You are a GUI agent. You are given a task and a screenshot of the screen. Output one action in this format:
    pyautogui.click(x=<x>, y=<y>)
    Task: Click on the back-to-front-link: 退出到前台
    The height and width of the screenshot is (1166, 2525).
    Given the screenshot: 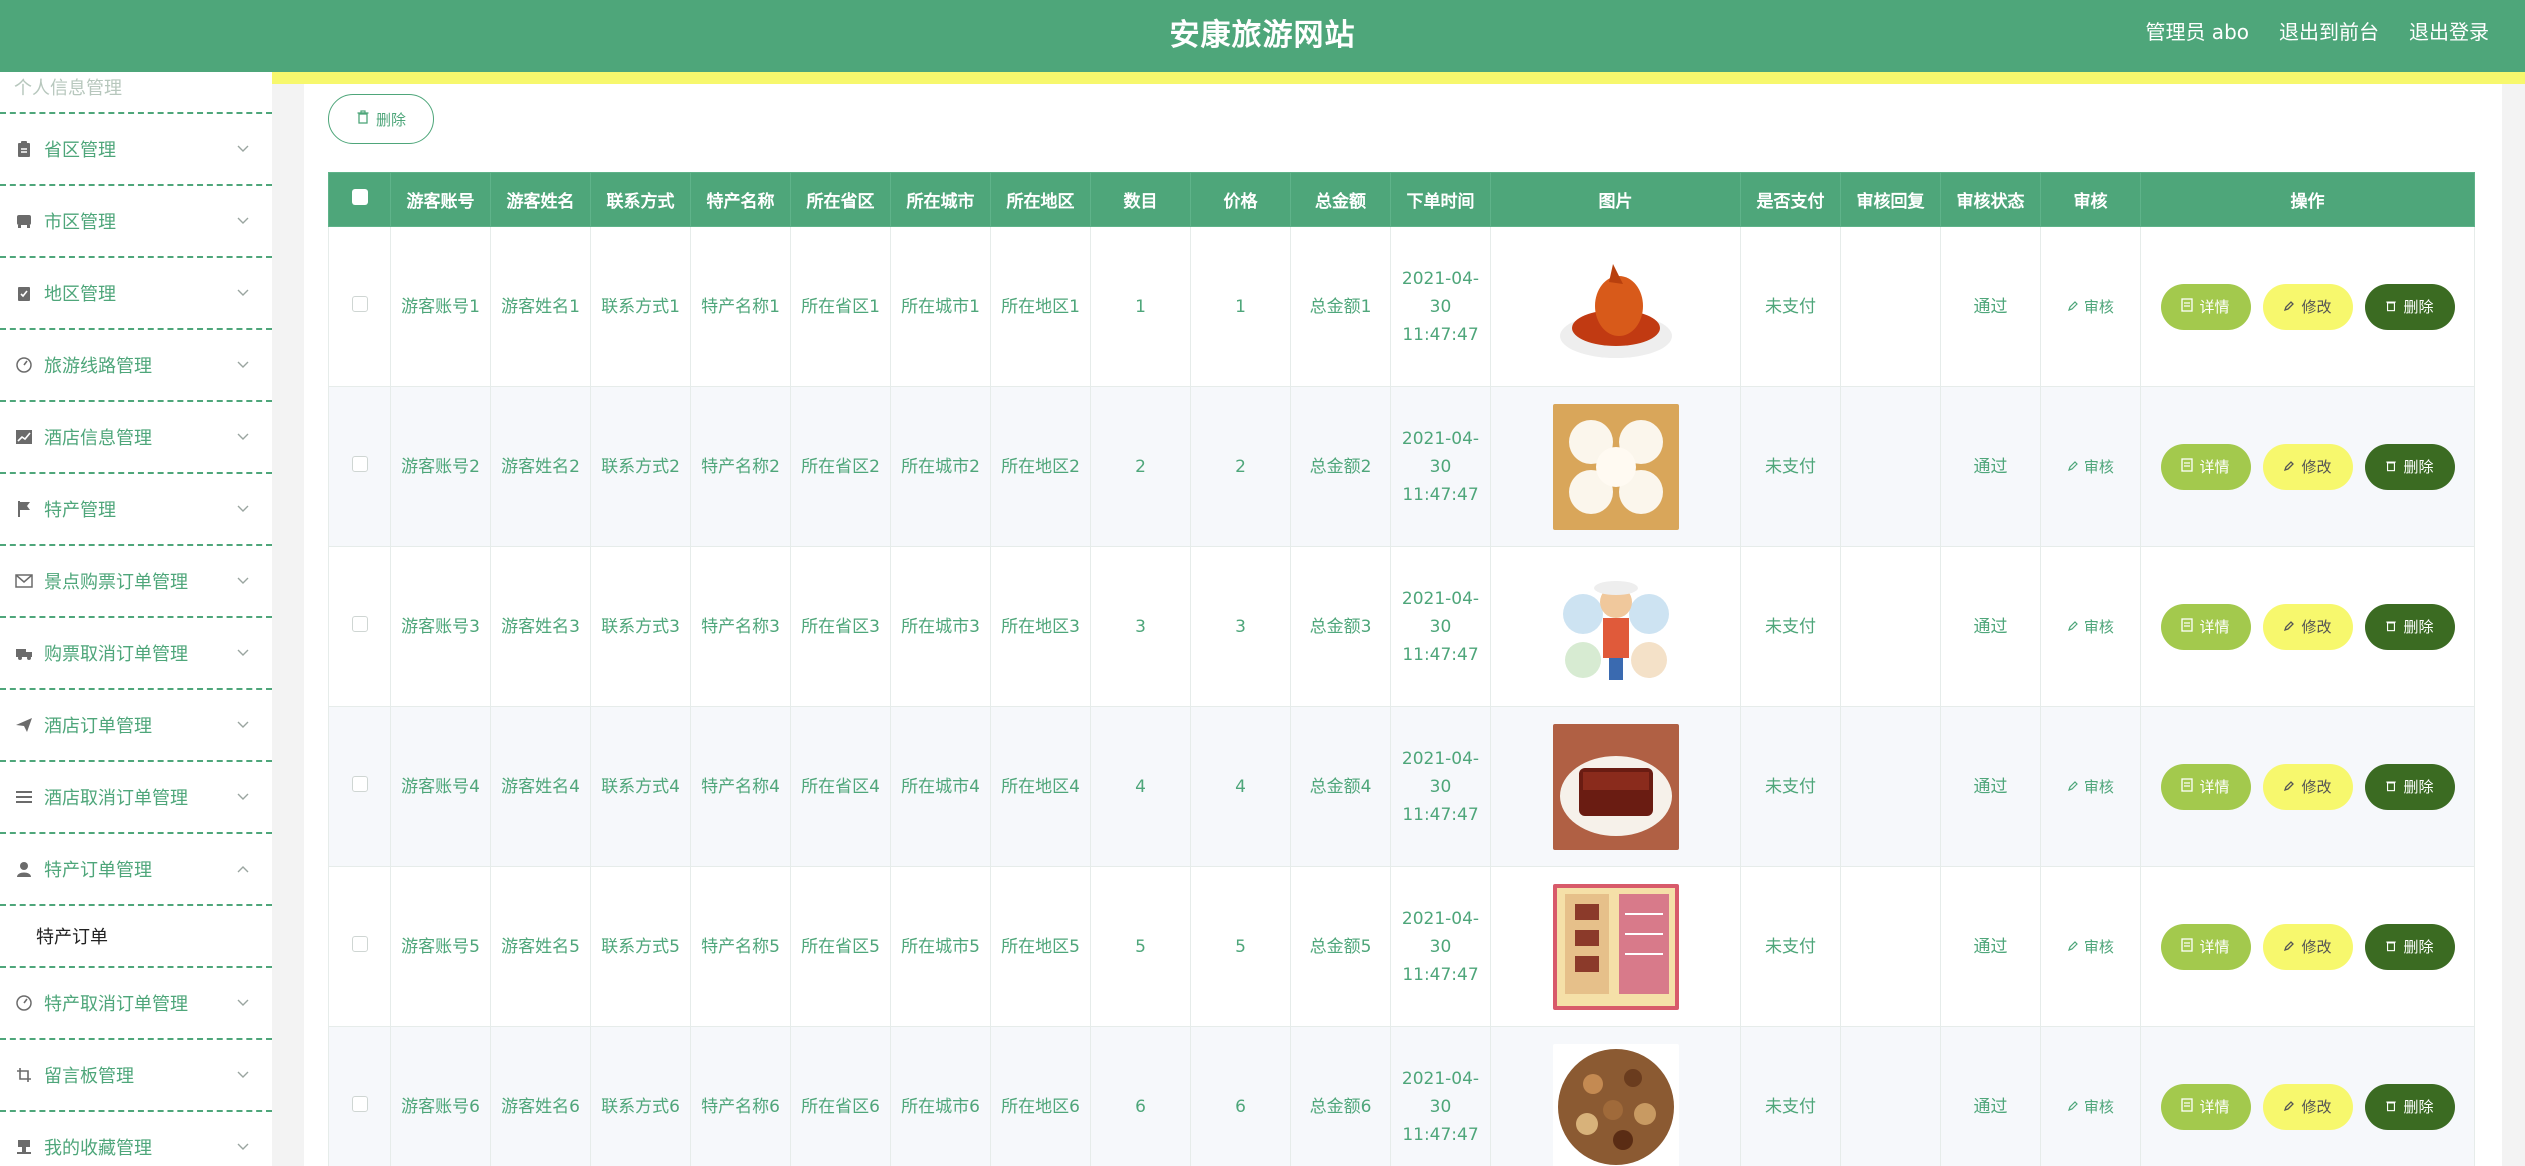 What is the action you would take?
    pyautogui.click(x=2329, y=30)
    